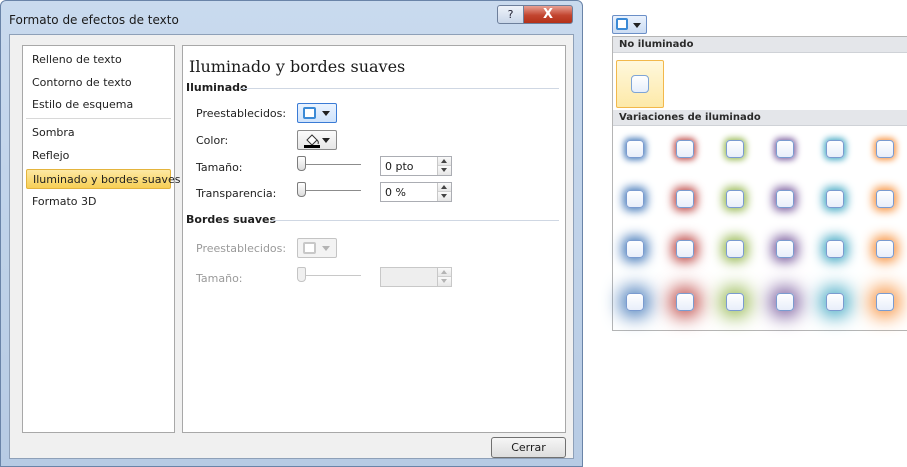 Image resolution: width=907 pixels, height=467 pixels. Describe the element at coordinates (51, 155) in the screenshot. I see `nav-item-label: Reflejo` at that location.